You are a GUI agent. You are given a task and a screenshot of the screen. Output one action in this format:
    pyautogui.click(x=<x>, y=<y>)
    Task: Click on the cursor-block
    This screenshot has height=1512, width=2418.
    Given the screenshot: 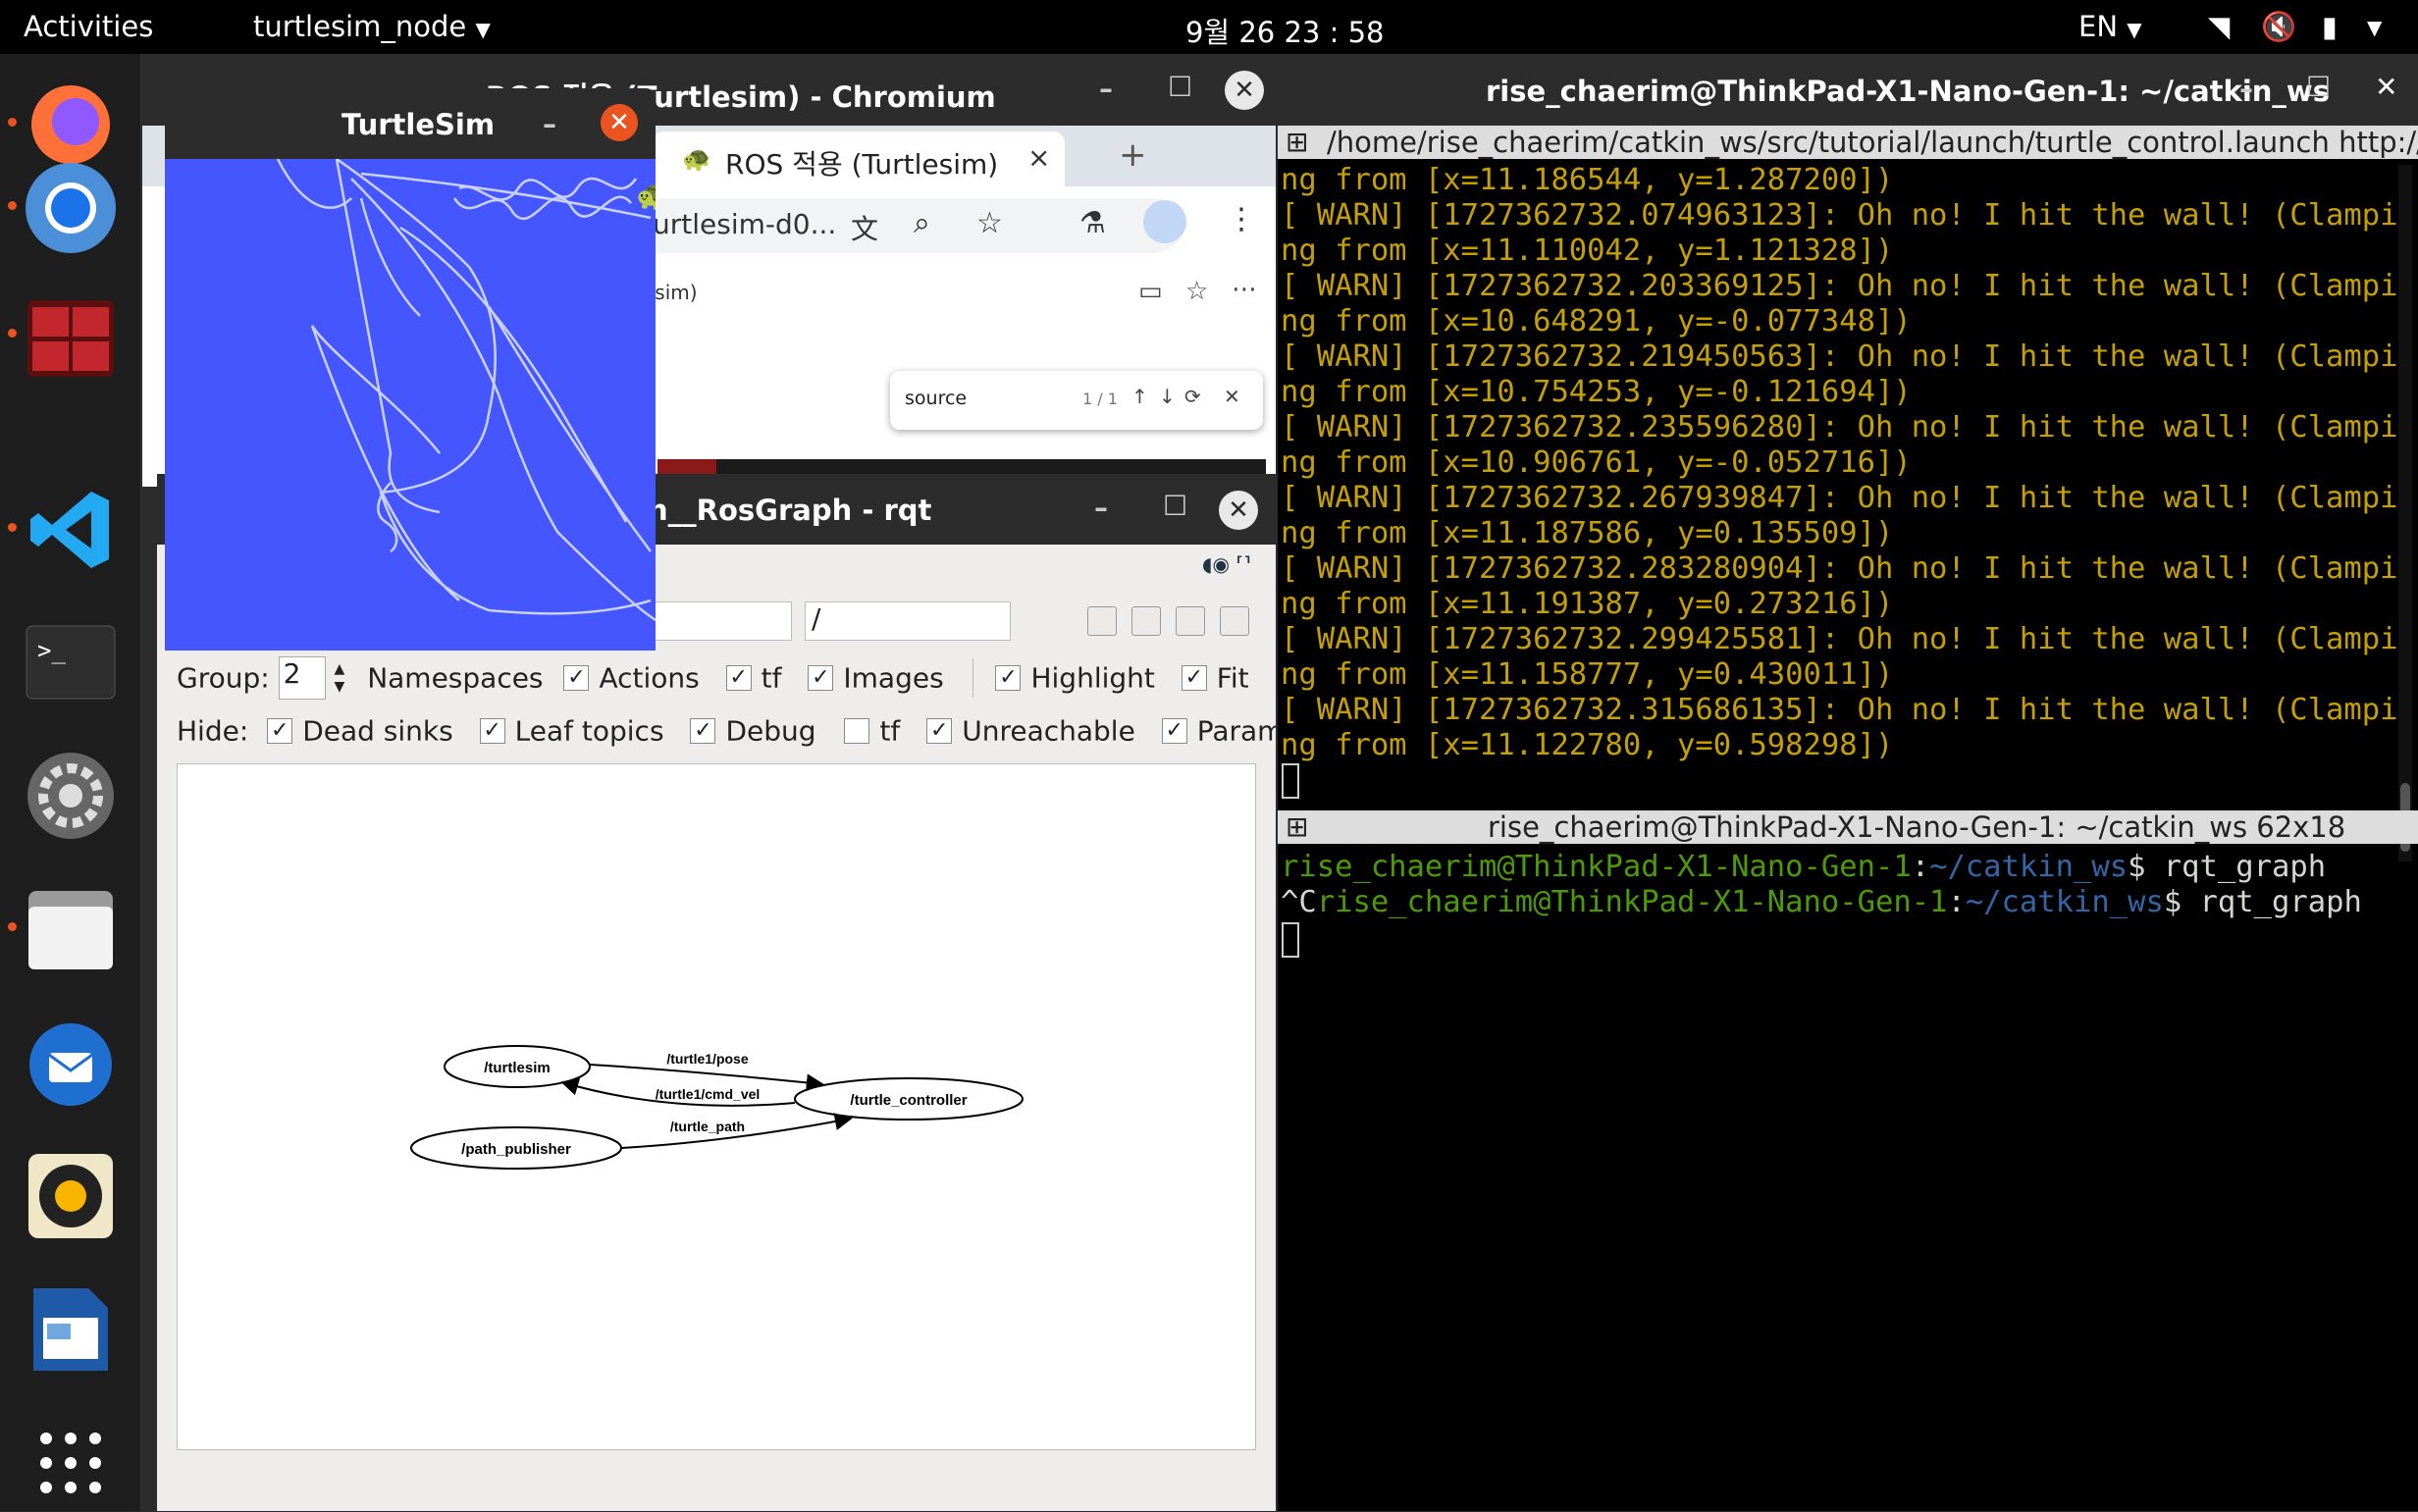 What is the action you would take?
    pyautogui.click(x=1290, y=781)
    